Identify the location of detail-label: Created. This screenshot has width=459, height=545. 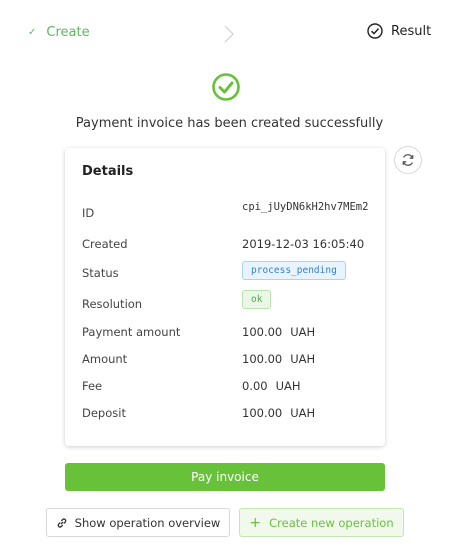
(105, 244).